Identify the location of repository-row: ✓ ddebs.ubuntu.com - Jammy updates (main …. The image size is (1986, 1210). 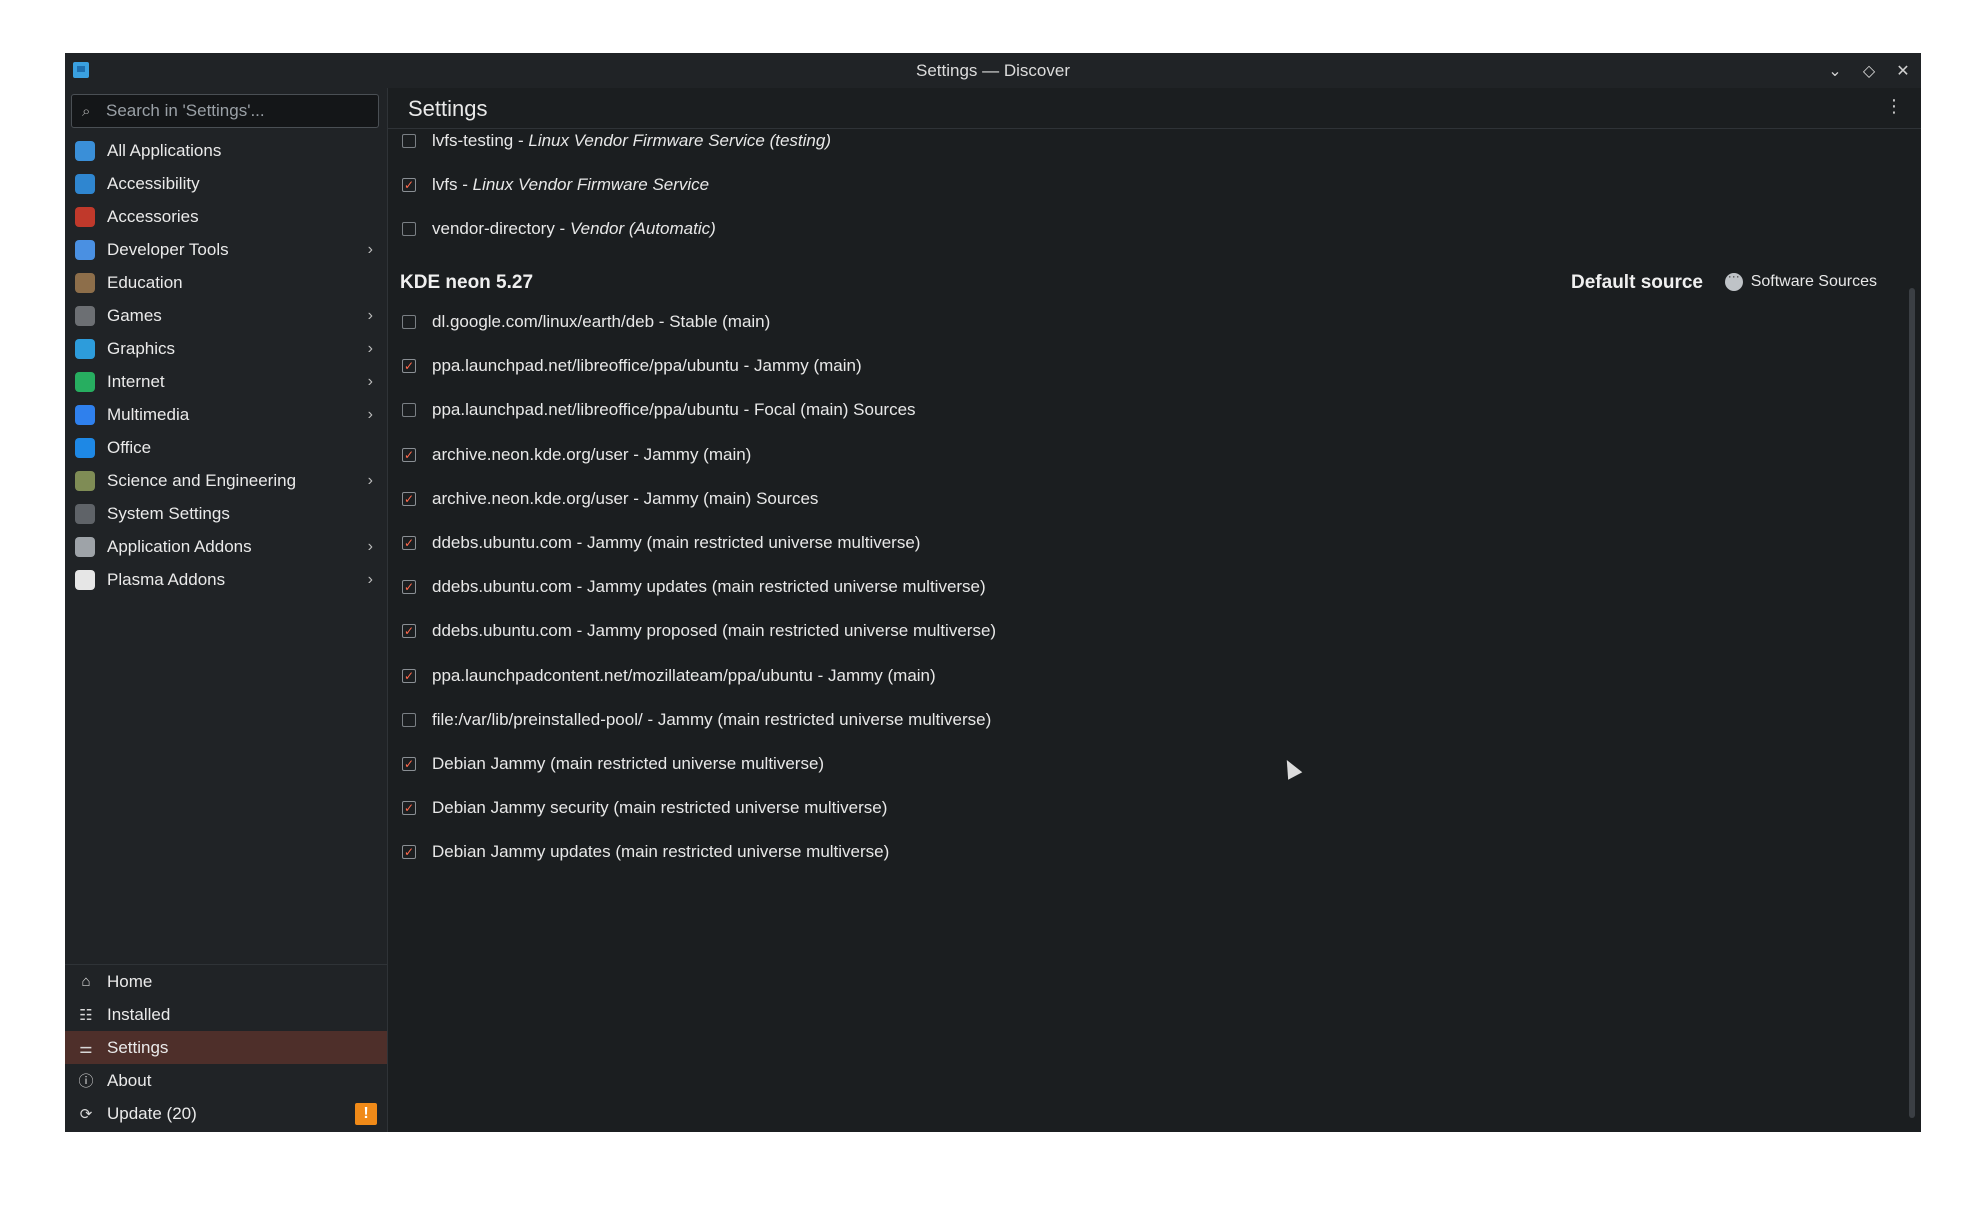
(687, 587).